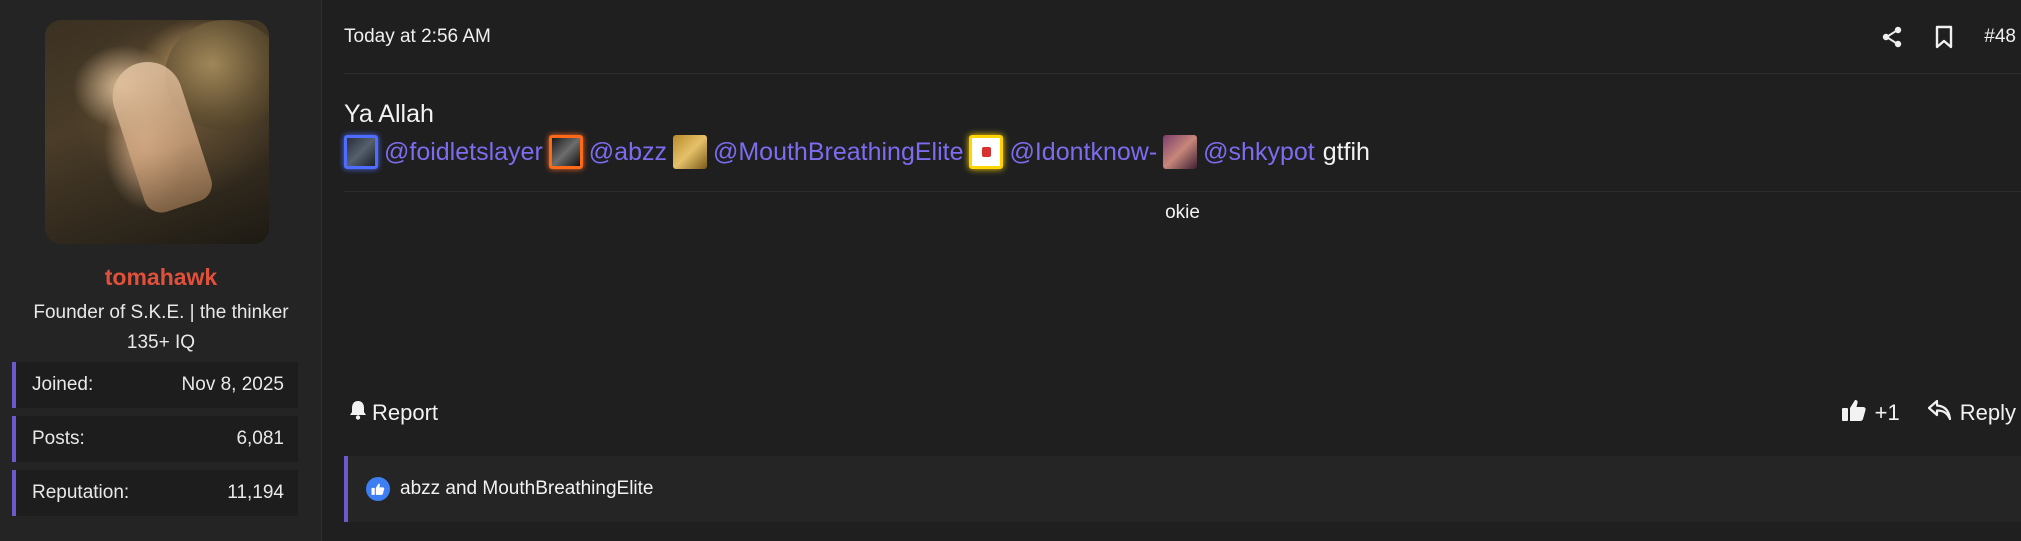  Describe the element at coordinates (155, 439) in the screenshot. I see `stat-posts: Posts: 6,081` at that location.